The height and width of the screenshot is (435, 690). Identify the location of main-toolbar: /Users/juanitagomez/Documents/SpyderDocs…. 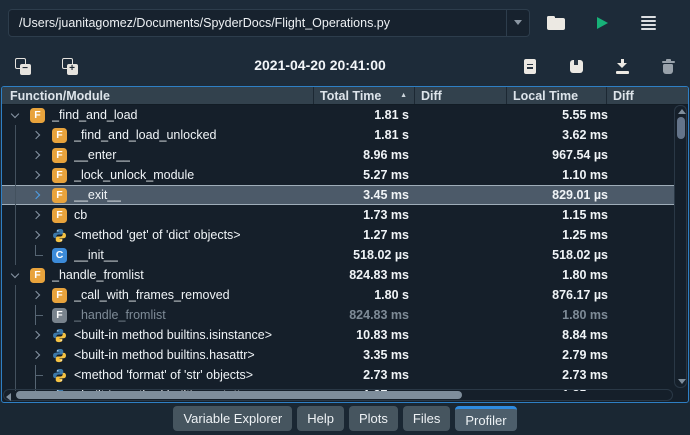
(345, 22).